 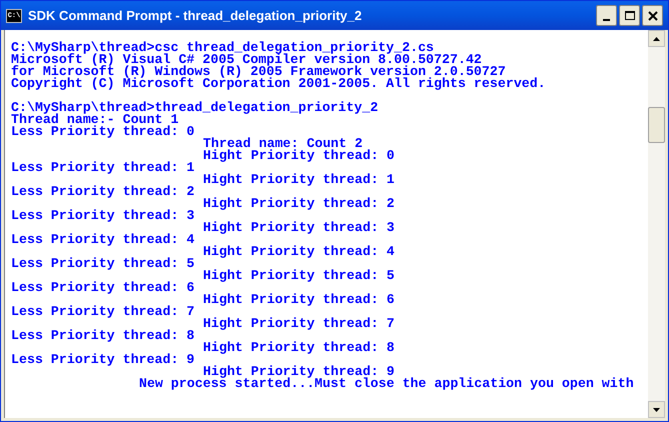 What do you see at coordinates (606, 15) in the screenshot?
I see `minimize-button` at bounding box center [606, 15].